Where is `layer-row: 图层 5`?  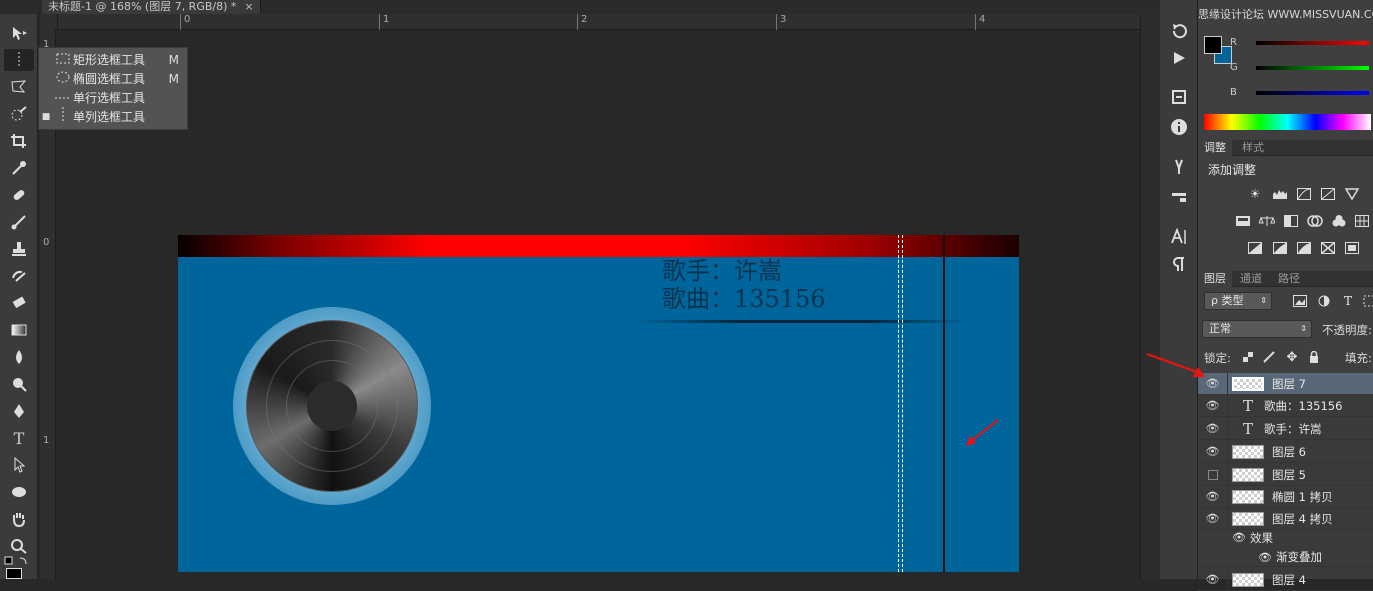
layer-row: 图层 5 is located at coordinates (1285, 474).